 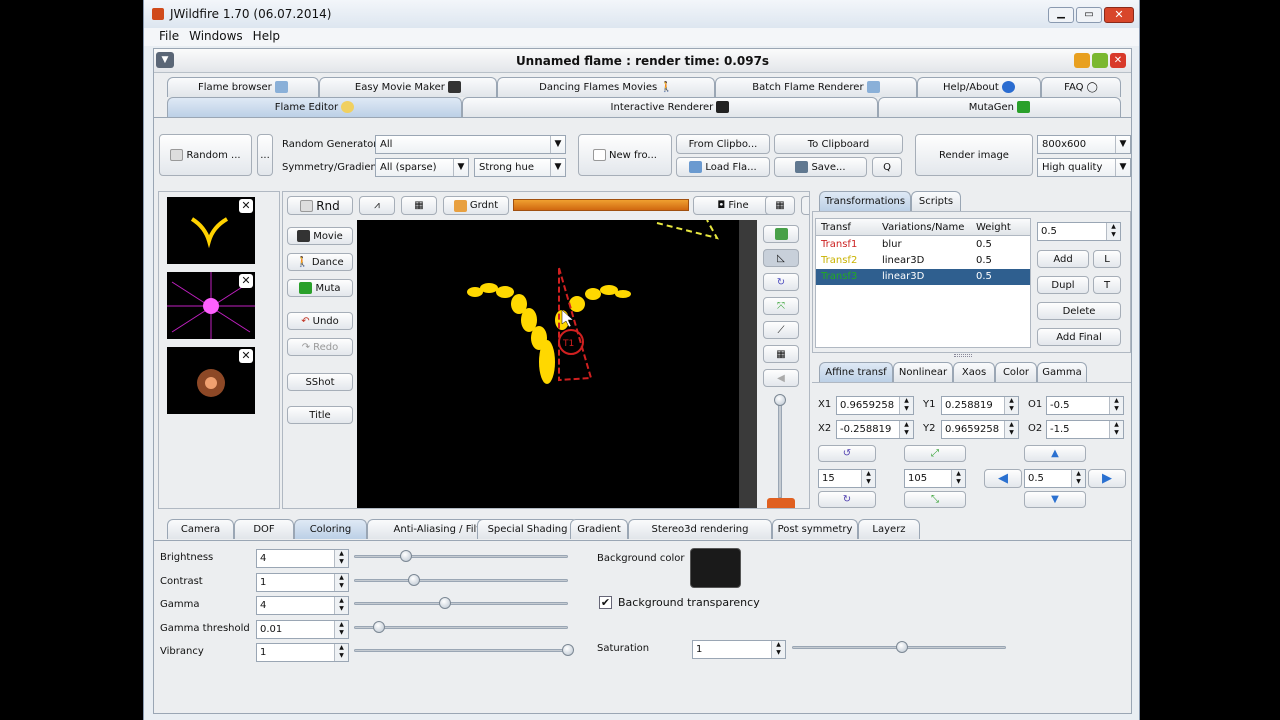 What do you see at coordinates (320, 205) in the screenshot?
I see `rnd-button: Rnd` at bounding box center [320, 205].